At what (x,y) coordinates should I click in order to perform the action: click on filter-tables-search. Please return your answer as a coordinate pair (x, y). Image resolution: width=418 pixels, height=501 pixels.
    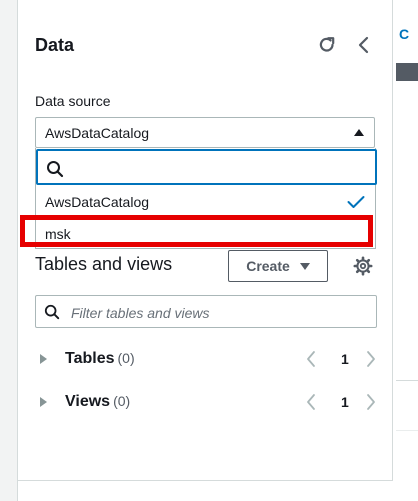
    Looking at the image, I should click on (206, 311).